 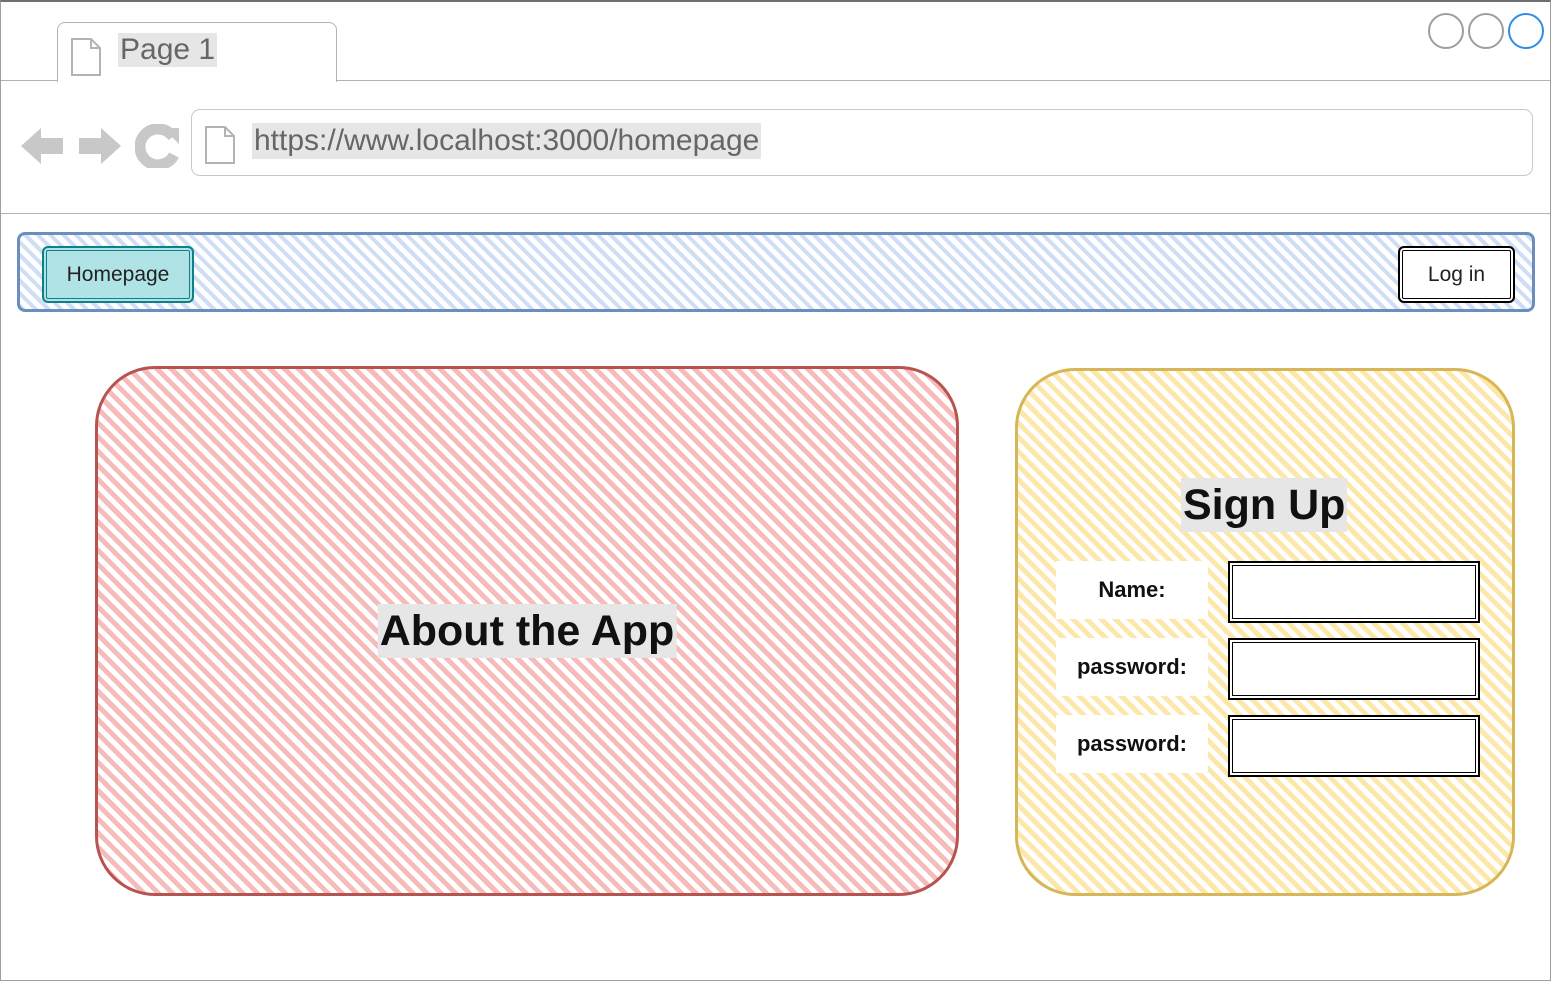 What do you see at coordinates (157, 148) in the screenshot?
I see `reload-icon` at bounding box center [157, 148].